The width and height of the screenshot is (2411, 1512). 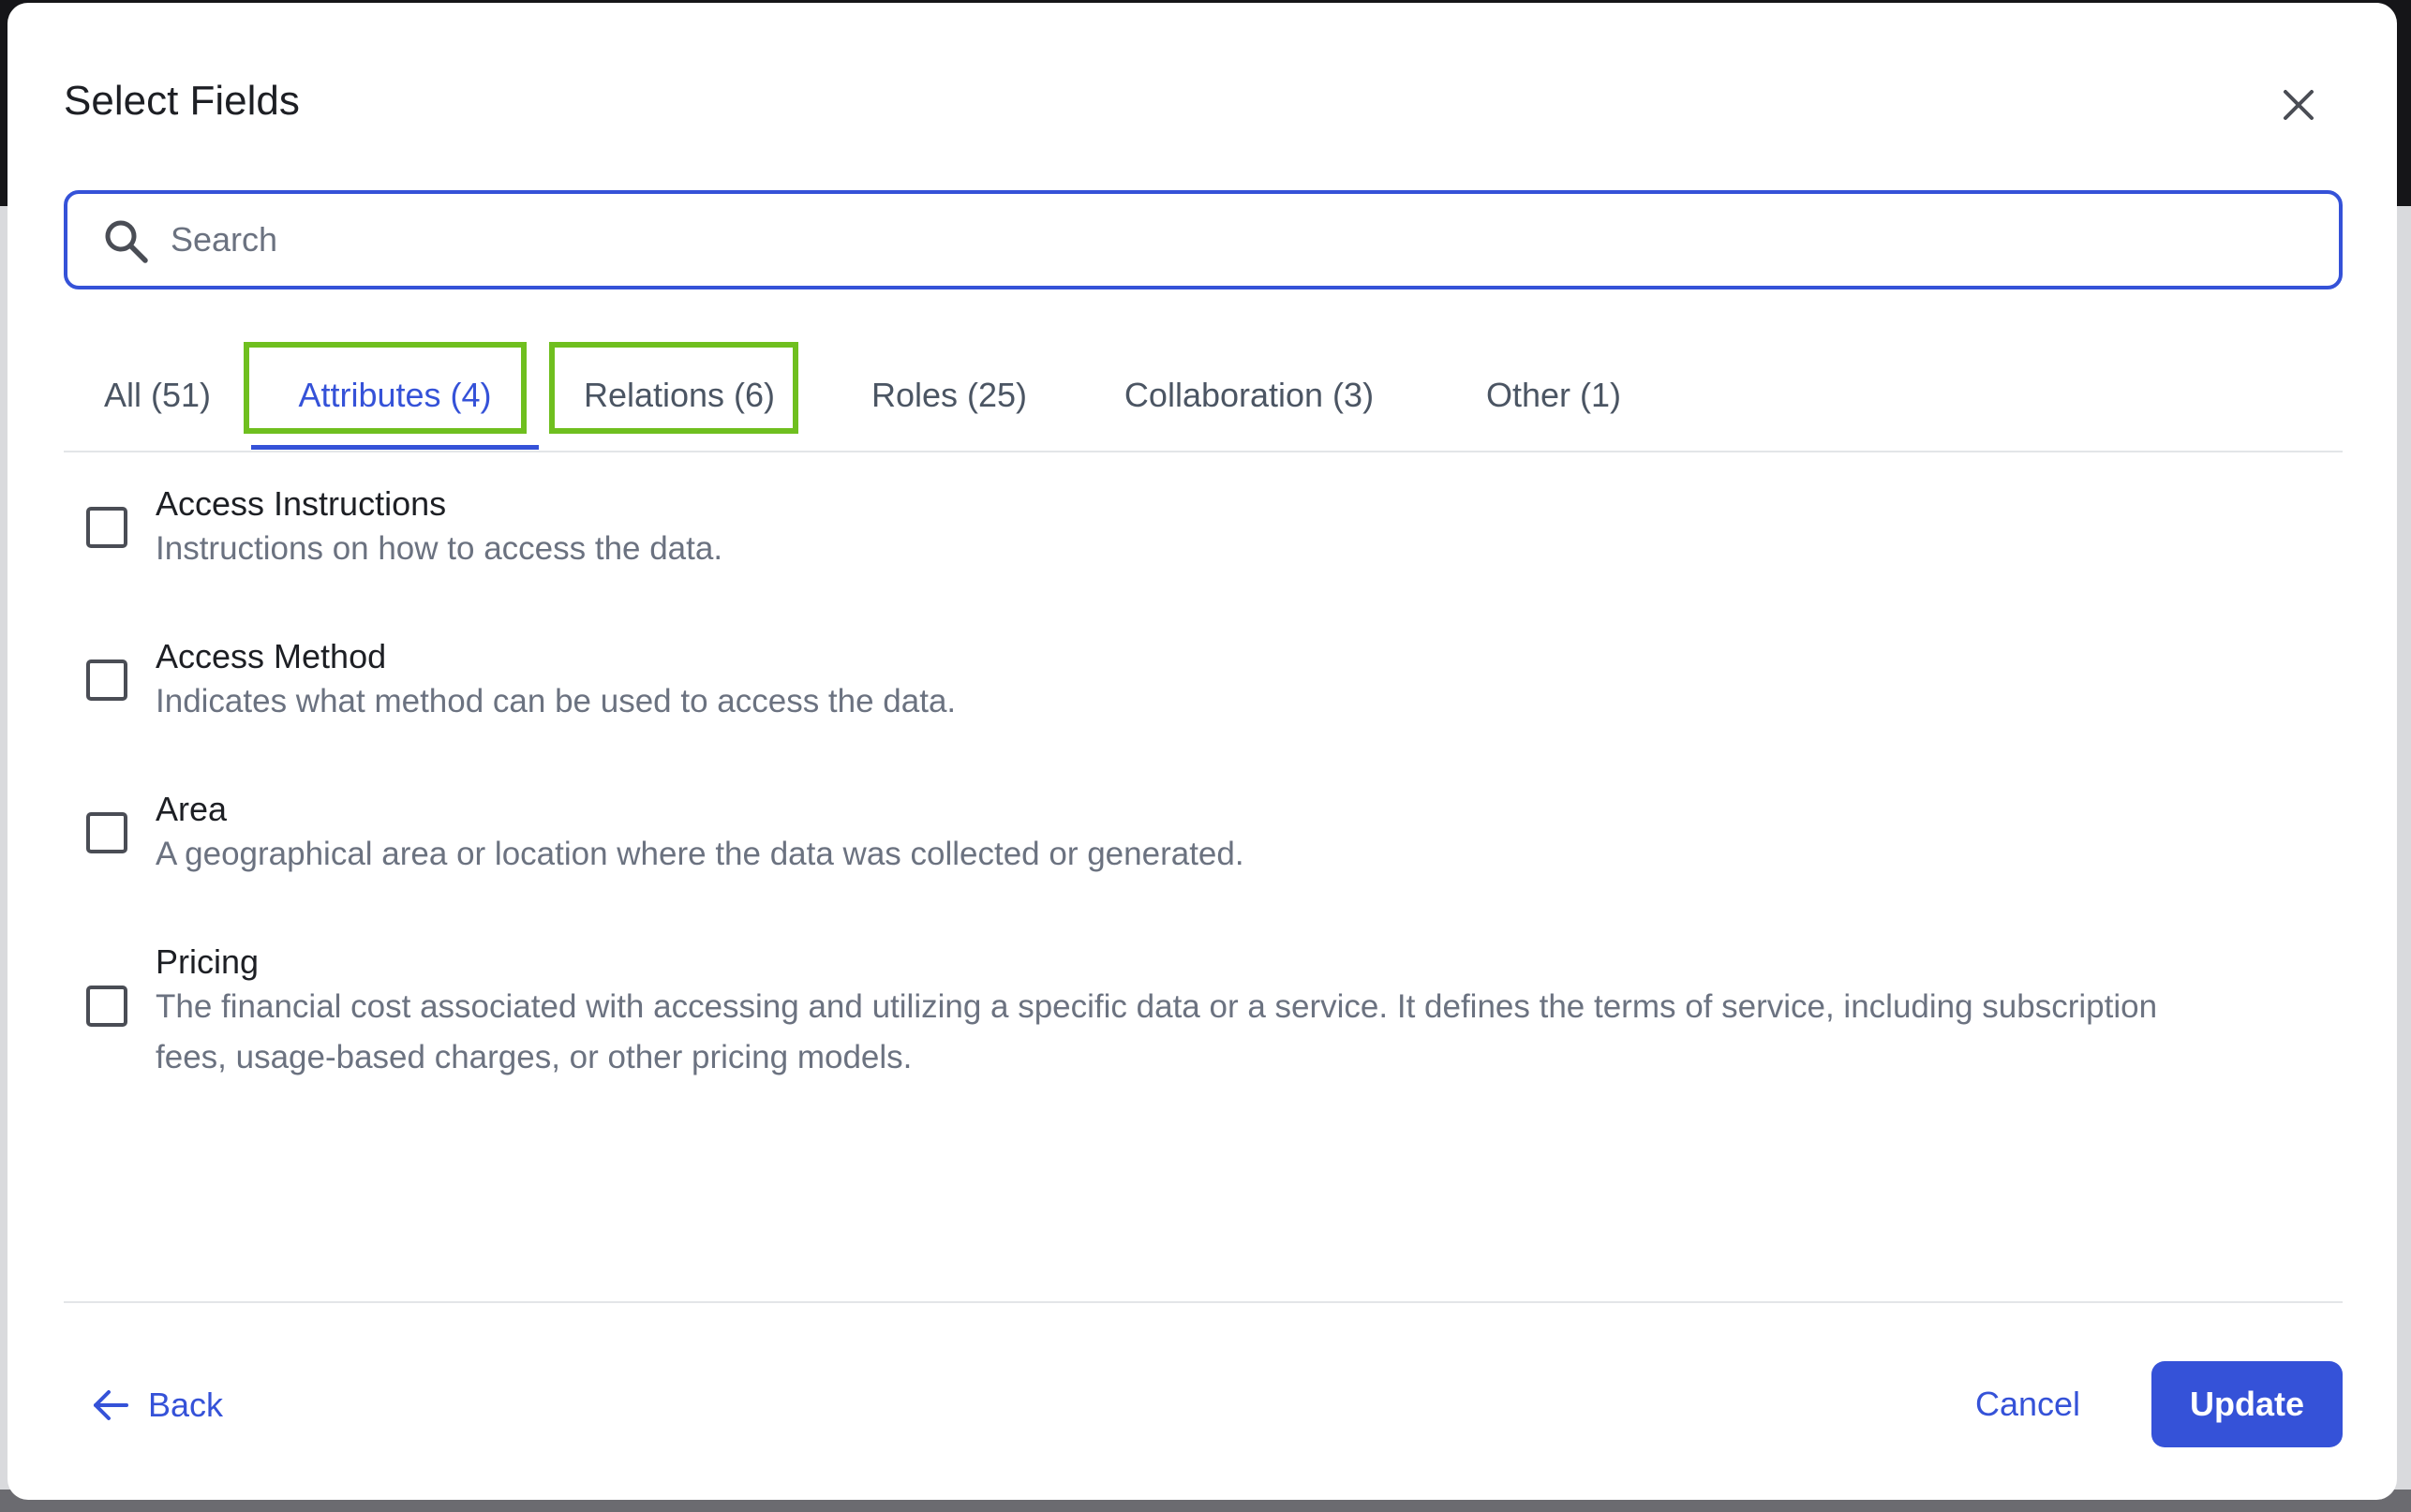 I want to click on checkbox-area, so click(x=107, y=832).